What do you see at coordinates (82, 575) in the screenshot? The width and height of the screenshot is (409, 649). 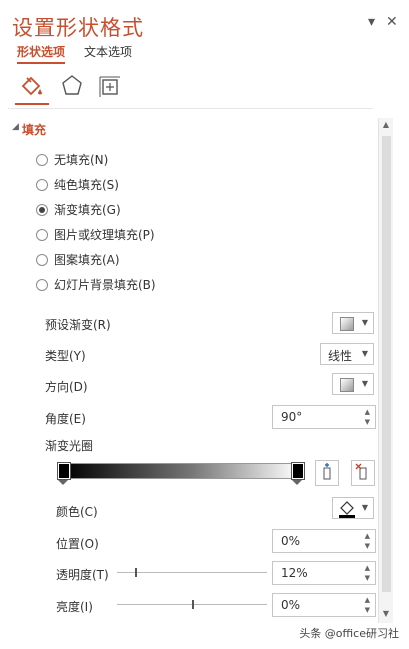 I see `transparency-label: 透明度(T)` at bounding box center [82, 575].